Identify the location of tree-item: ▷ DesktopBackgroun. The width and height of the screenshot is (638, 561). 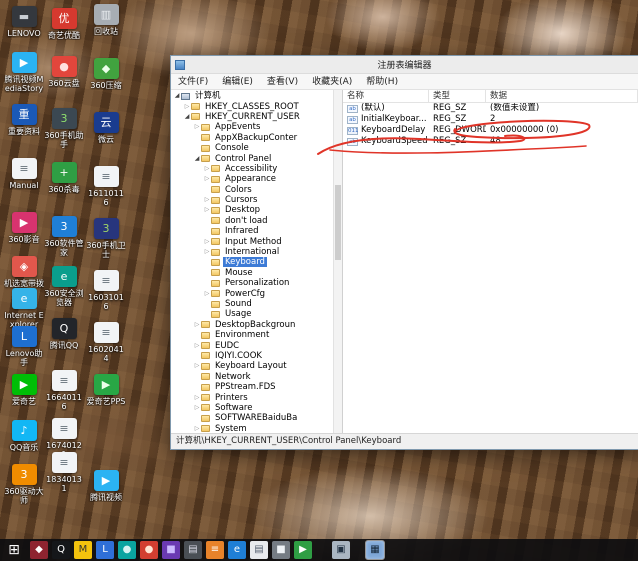
(256, 325).